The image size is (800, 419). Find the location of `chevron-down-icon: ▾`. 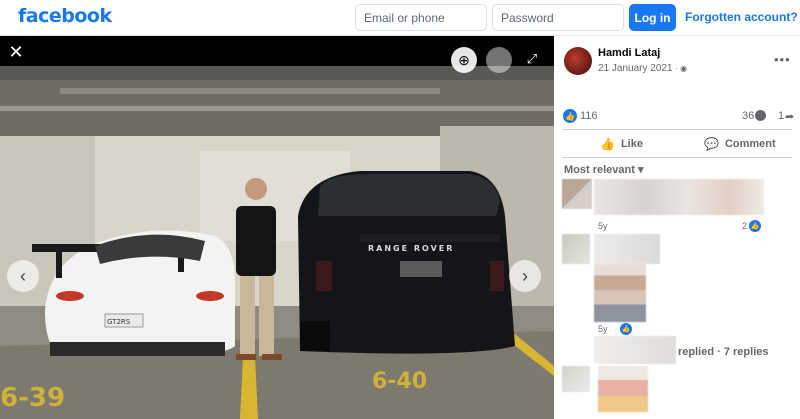

chevron-down-icon: ▾ is located at coordinates (640, 170).